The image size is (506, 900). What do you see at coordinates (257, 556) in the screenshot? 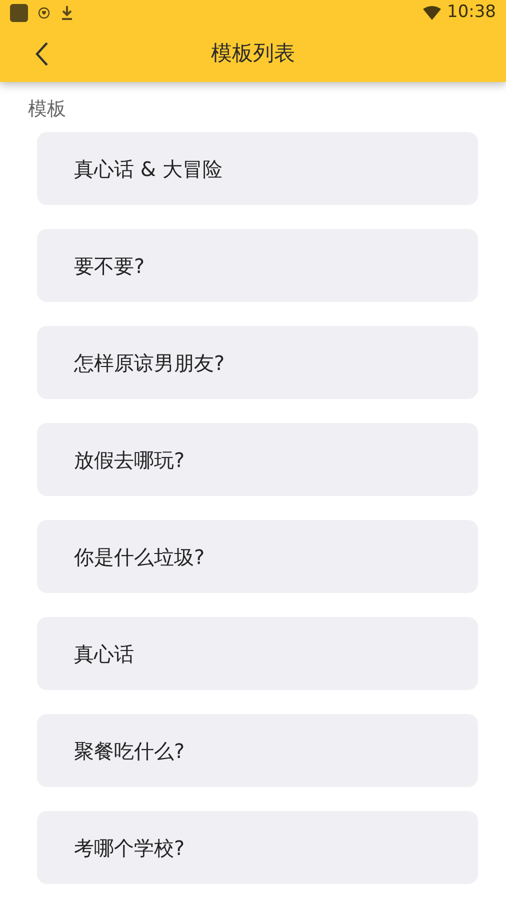
I see `template-item: 你是什么垃圾?` at bounding box center [257, 556].